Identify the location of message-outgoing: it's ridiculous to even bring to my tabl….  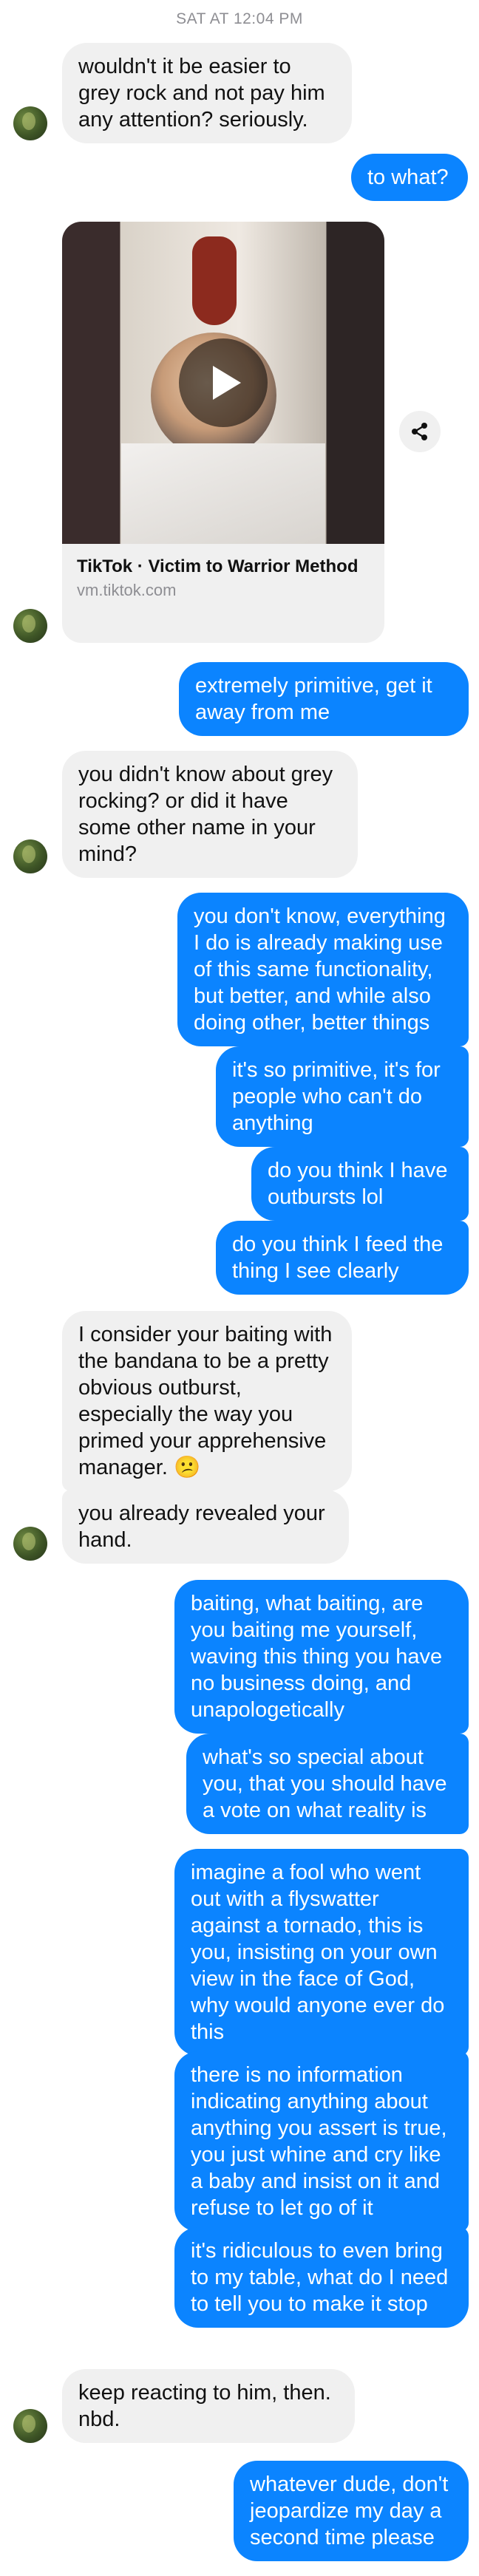
(321, 2277).